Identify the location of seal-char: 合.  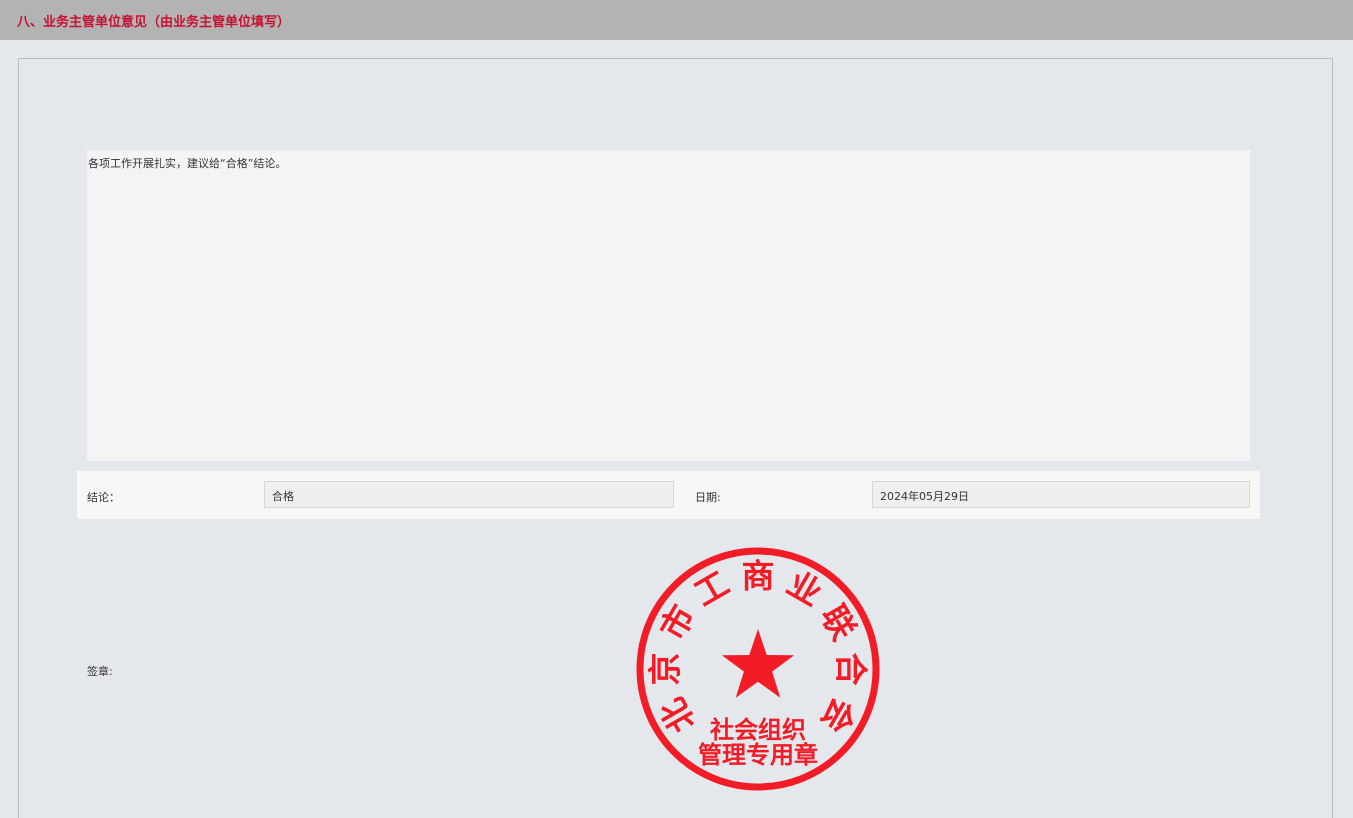
(851, 669).